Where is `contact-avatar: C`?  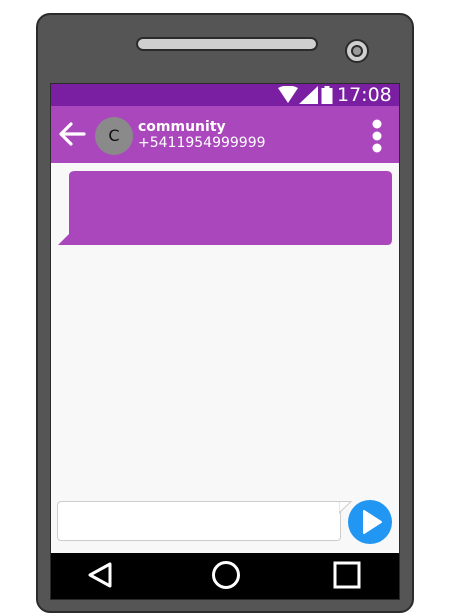
contact-avatar: C is located at coordinates (114, 136).